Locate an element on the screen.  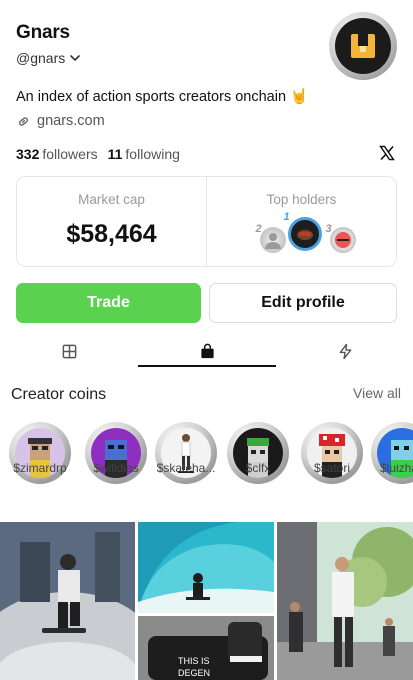
active-tab-indicator is located at coordinates (207, 366).